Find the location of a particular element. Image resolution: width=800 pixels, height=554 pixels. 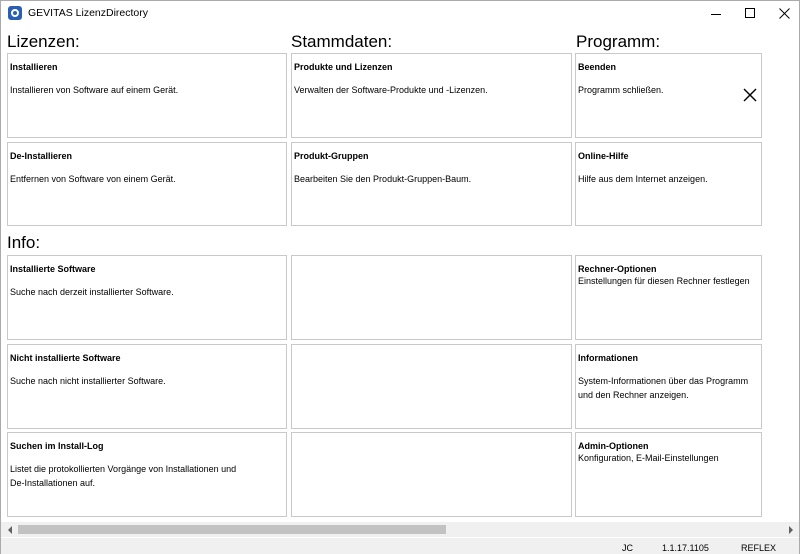

tile-title: Online-Hilfe is located at coordinates (603, 156).